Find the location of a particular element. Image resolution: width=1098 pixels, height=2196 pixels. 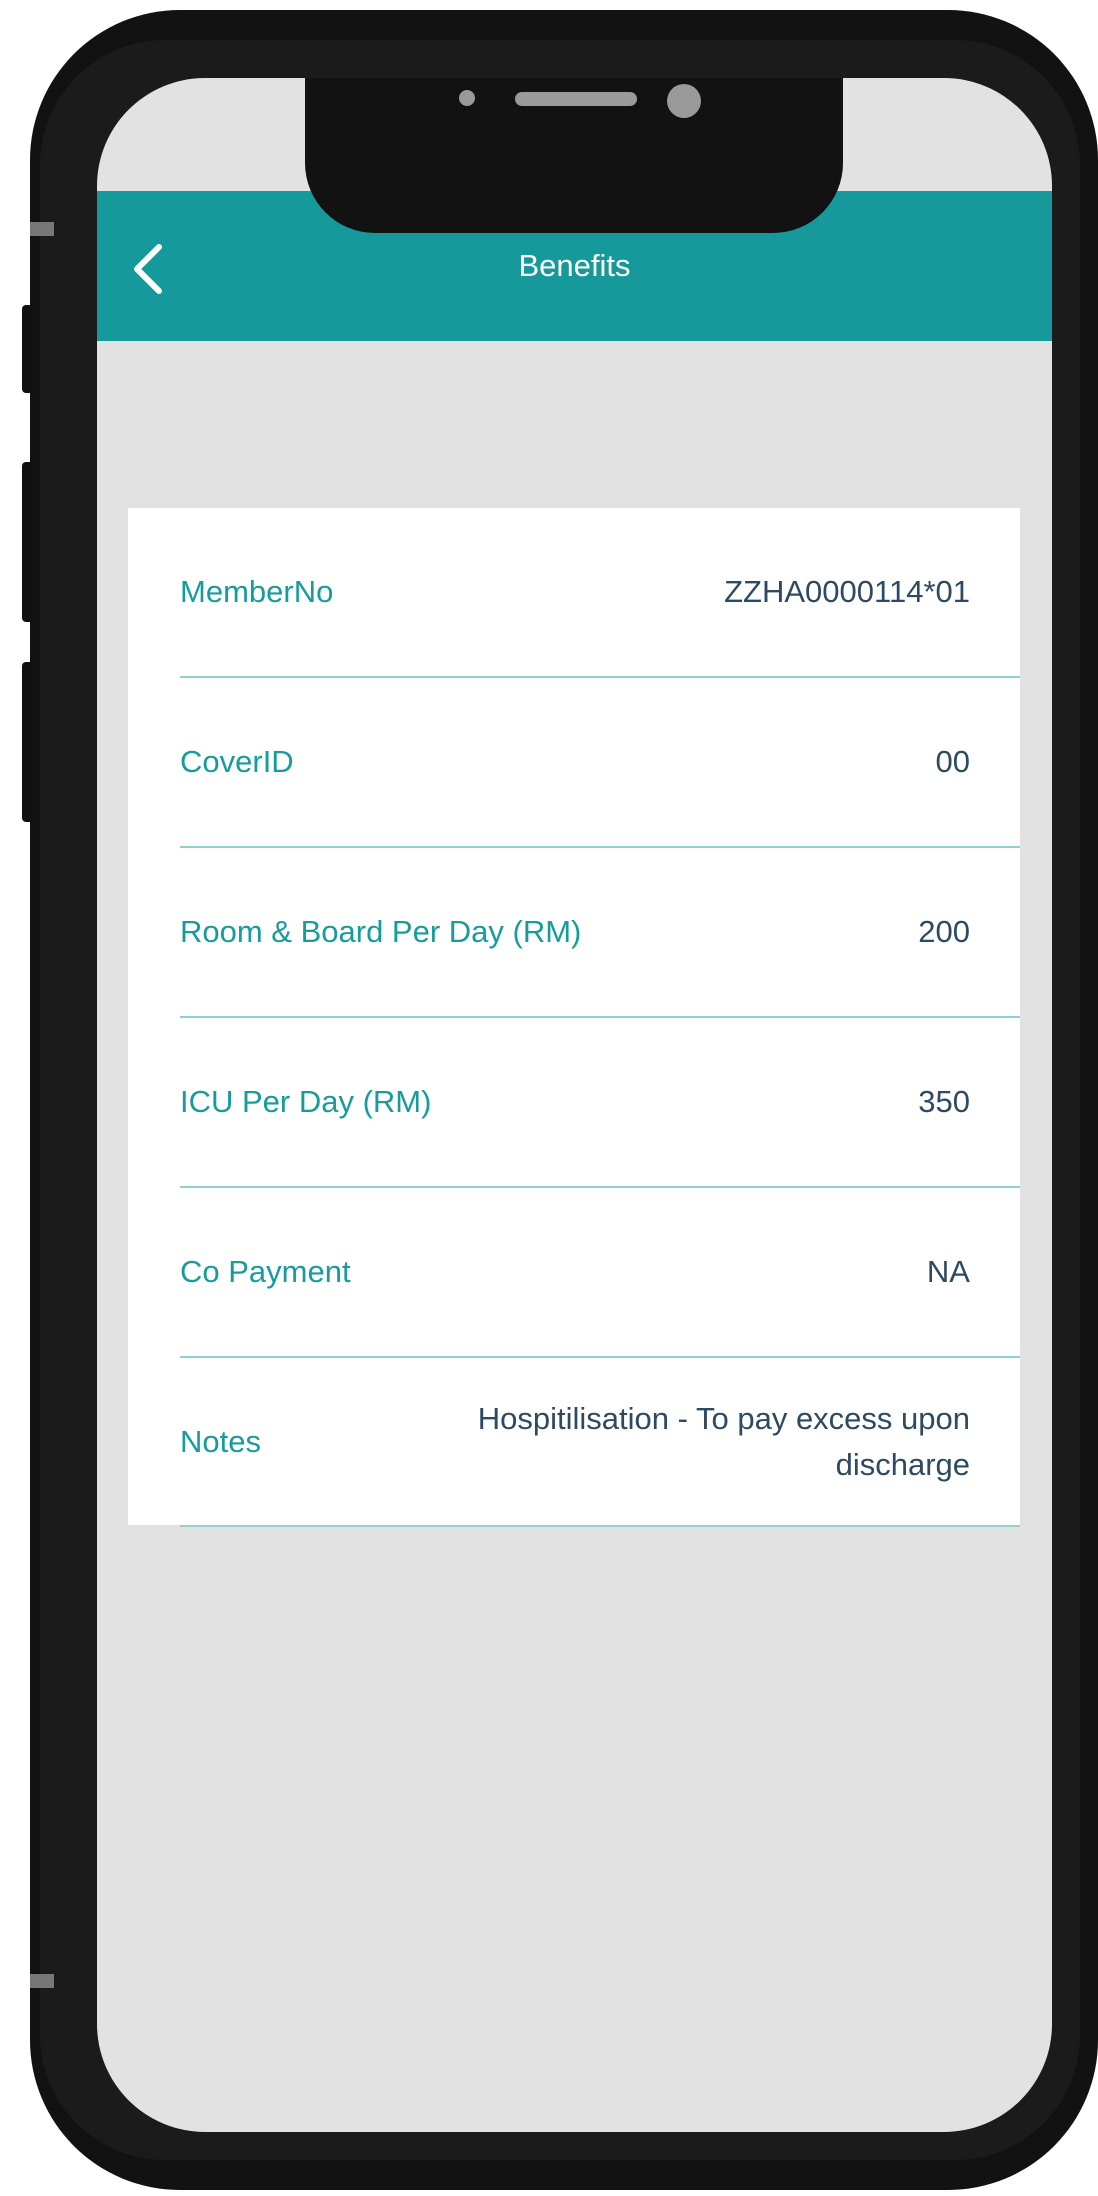

phone-notch is located at coordinates (574, 155).